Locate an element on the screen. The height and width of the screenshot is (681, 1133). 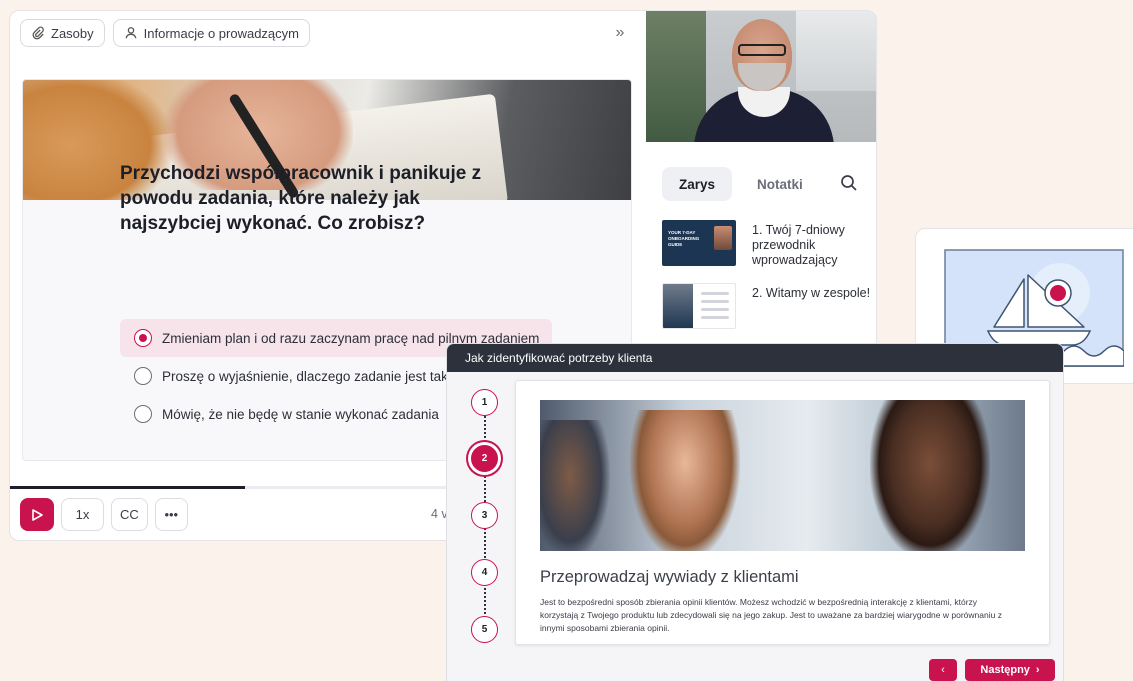
lesson-stepper: 1 2 3 4 5 is located at coordinates (485, 516).